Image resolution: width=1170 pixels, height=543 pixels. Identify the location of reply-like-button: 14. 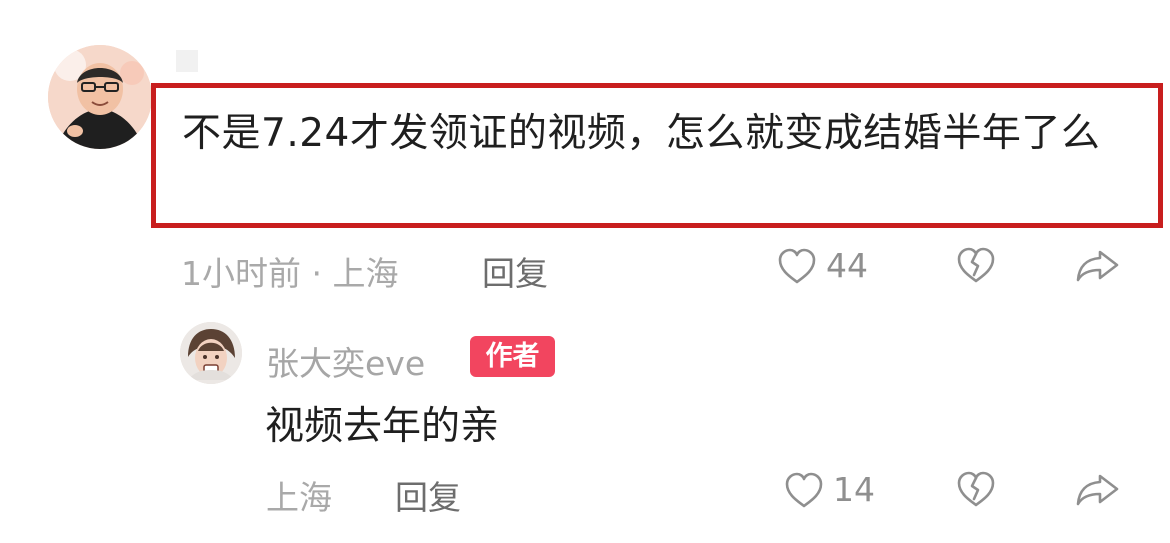
(829, 489).